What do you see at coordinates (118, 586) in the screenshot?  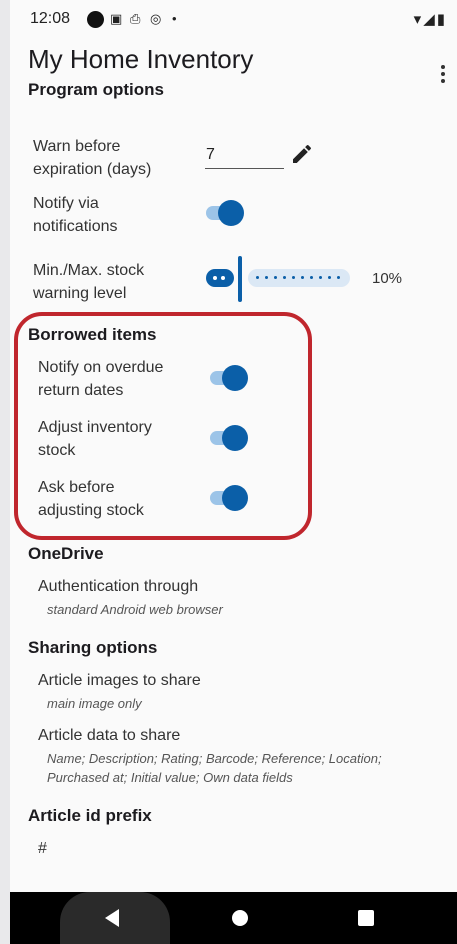 I see `onedrive-auth-label: Authentication through` at bounding box center [118, 586].